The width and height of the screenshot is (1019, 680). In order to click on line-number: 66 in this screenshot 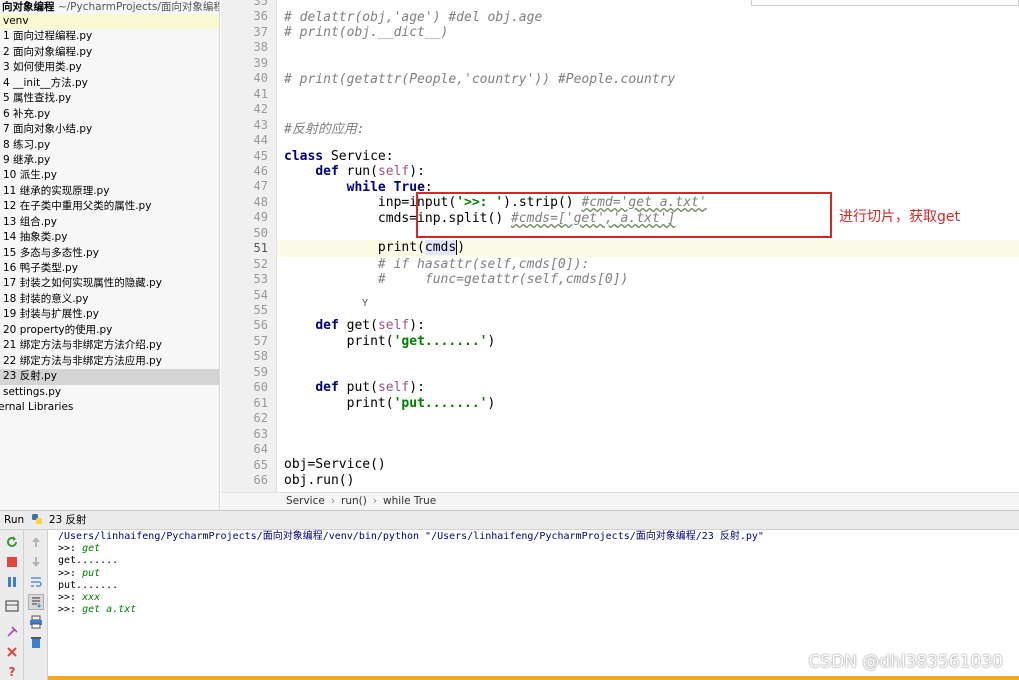, I will do `click(260, 479)`.